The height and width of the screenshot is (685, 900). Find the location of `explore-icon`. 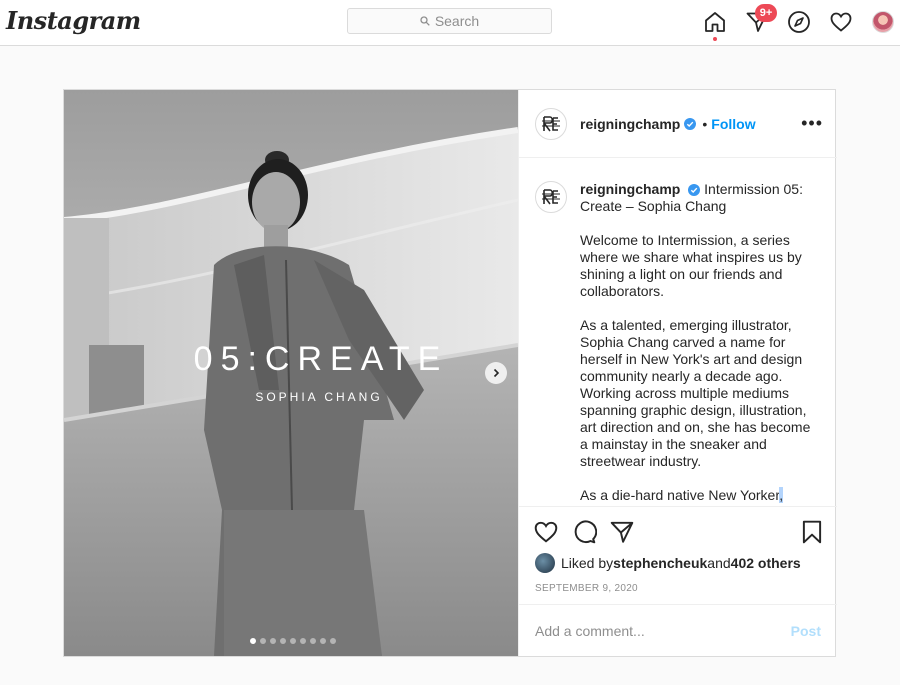

explore-icon is located at coordinates (799, 22).